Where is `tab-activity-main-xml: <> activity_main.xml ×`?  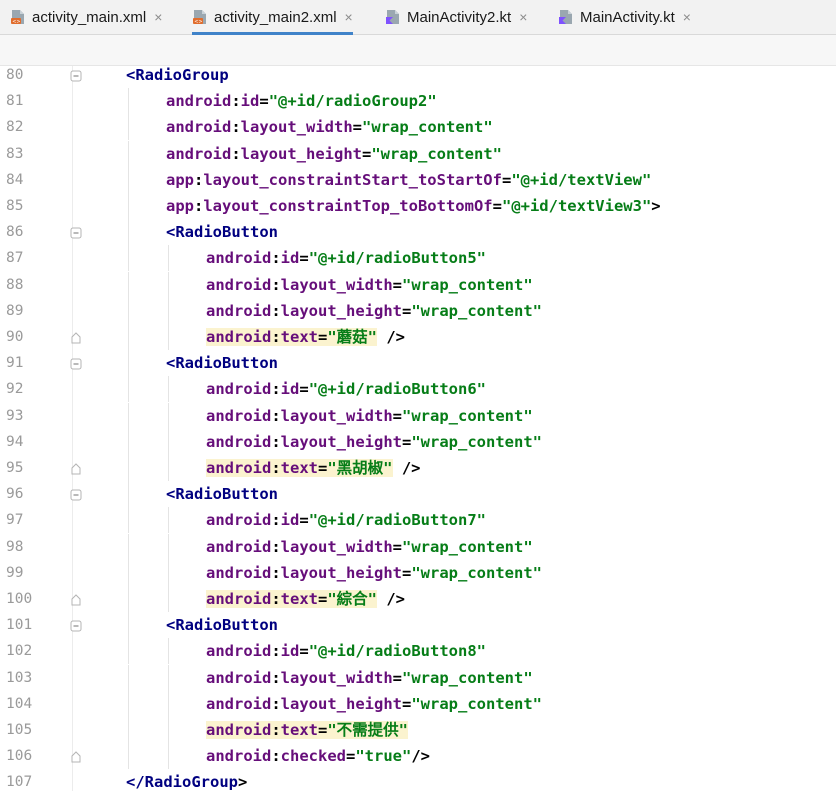 tab-activity-main-xml: <> activity_main.xml × is located at coordinates (86, 17).